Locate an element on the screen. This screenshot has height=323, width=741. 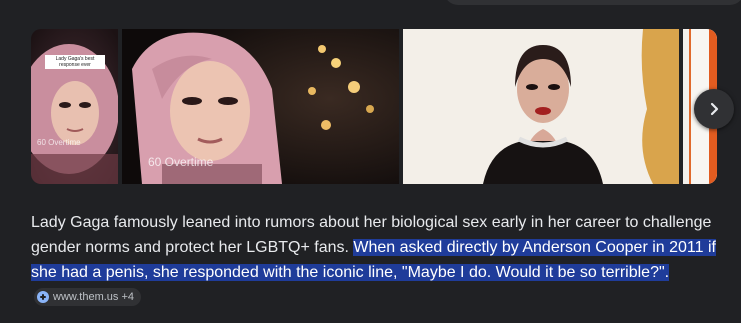
search-bar-edge is located at coordinates (592, 2).